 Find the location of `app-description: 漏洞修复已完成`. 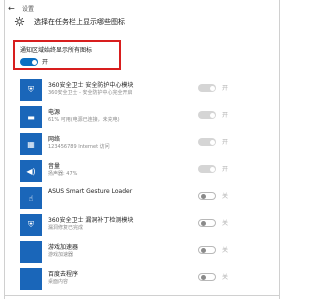

app-description: 漏洞修复已完成 is located at coordinates (66, 228).